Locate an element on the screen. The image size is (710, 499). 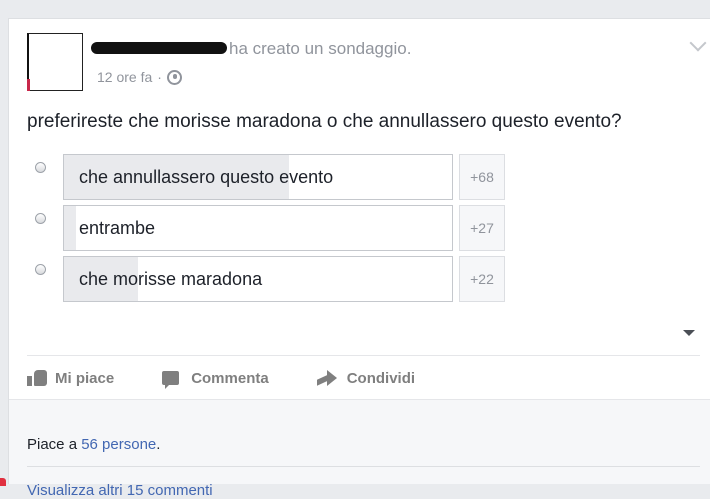
post-meta: 12 ore fa · is located at coordinates (139, 77).